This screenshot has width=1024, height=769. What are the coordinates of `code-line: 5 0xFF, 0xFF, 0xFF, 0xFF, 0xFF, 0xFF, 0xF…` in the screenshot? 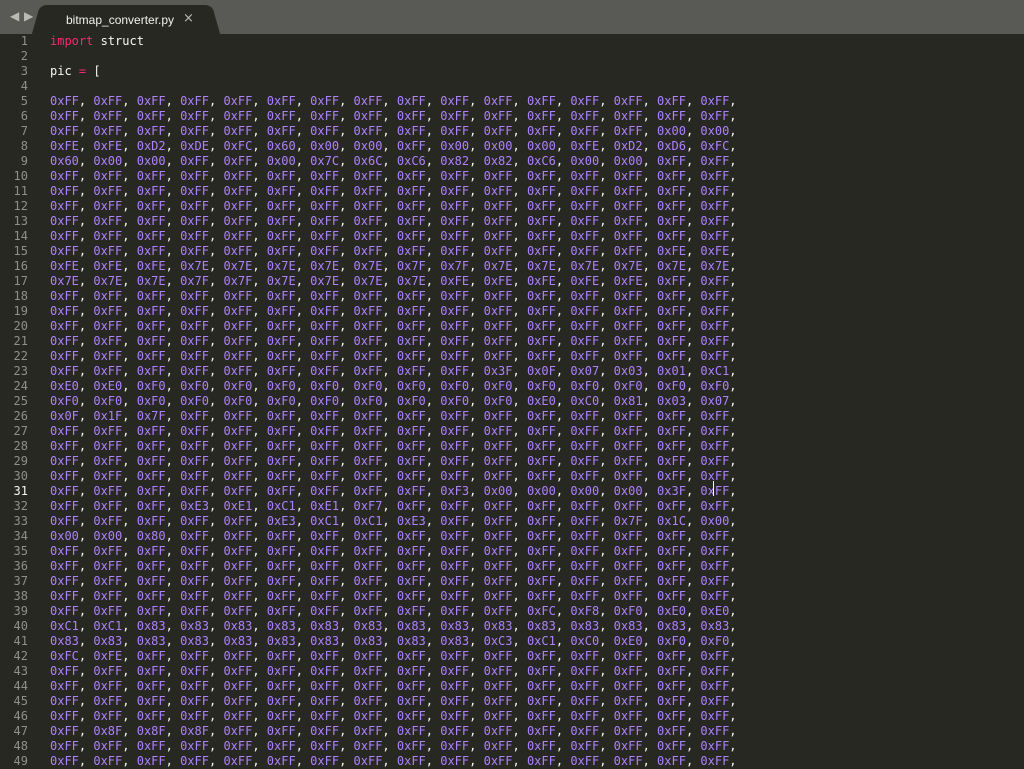 It's located at (512, 101).